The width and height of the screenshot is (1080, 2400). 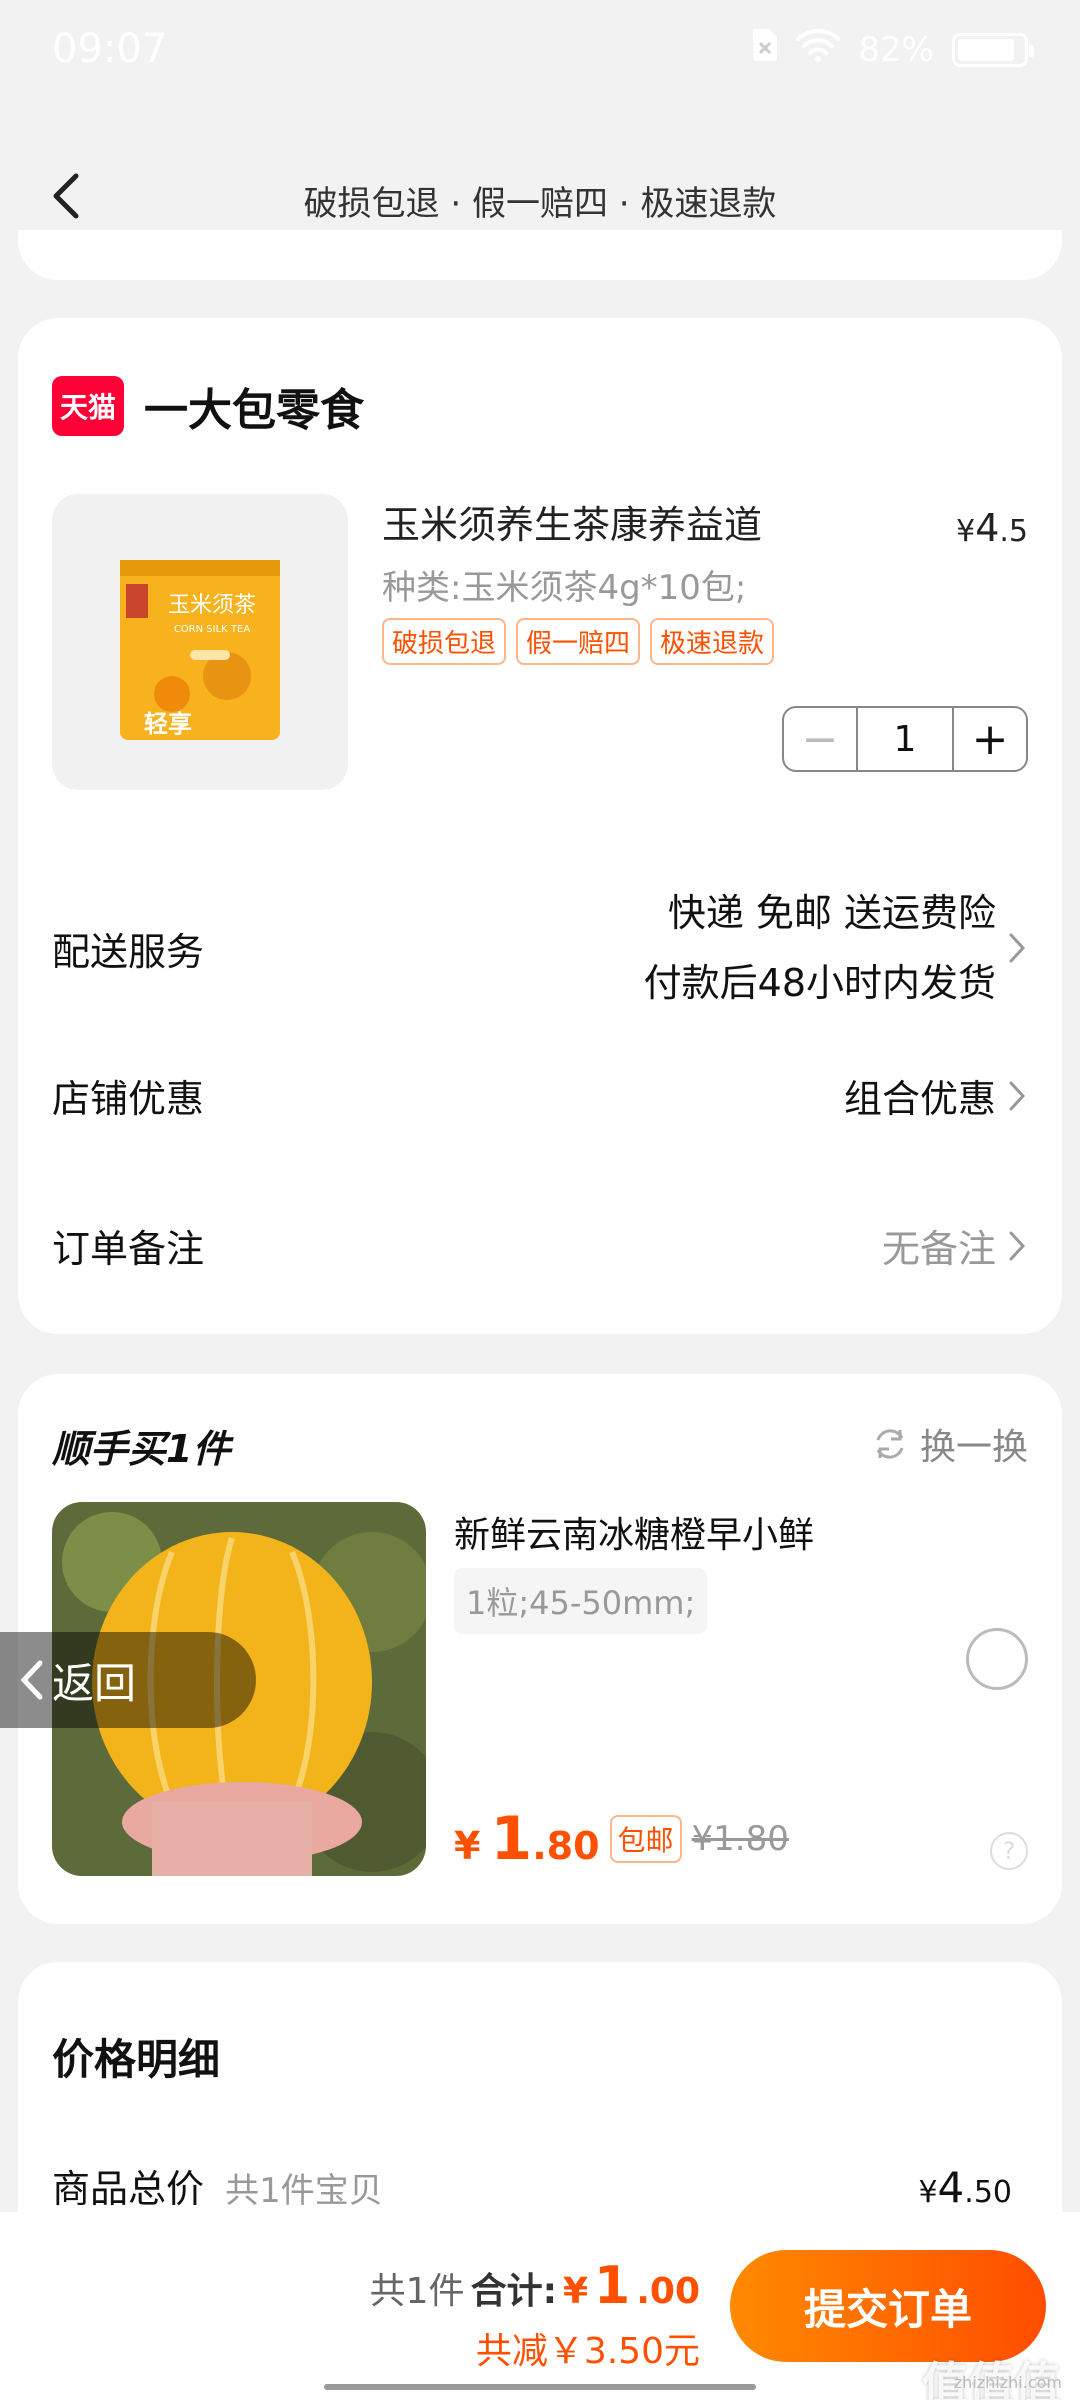 What do you see at coordinates (645, 1839) in the screenshot?
I see `free-shipping-badge: 包邮` at bounding box center [645, 1839].